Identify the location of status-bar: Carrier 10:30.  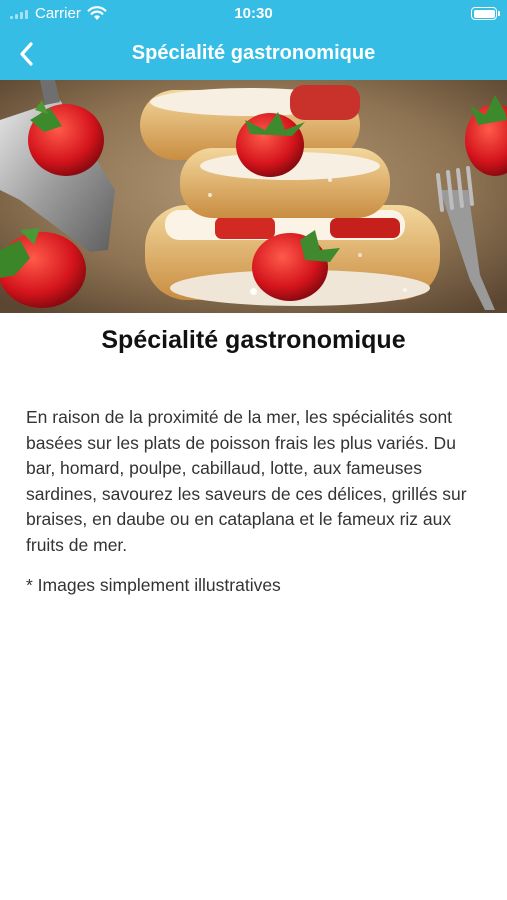
(253, 14).